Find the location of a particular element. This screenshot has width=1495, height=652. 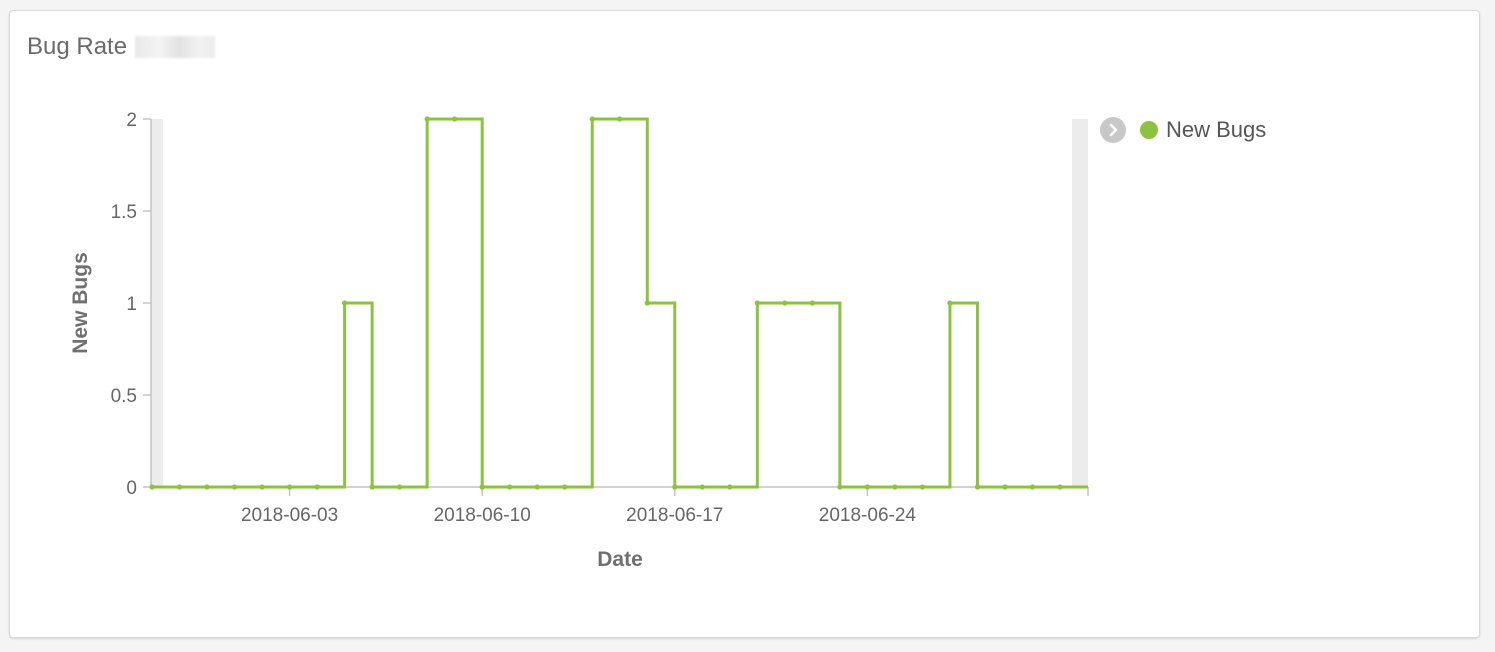

y-tick-label: 2 is located at coordinates (131, 120).